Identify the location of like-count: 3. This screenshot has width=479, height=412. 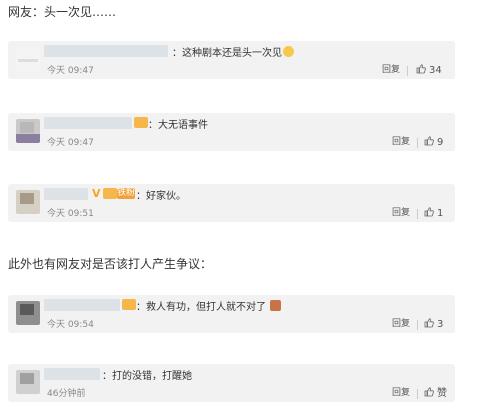
(440, 324).